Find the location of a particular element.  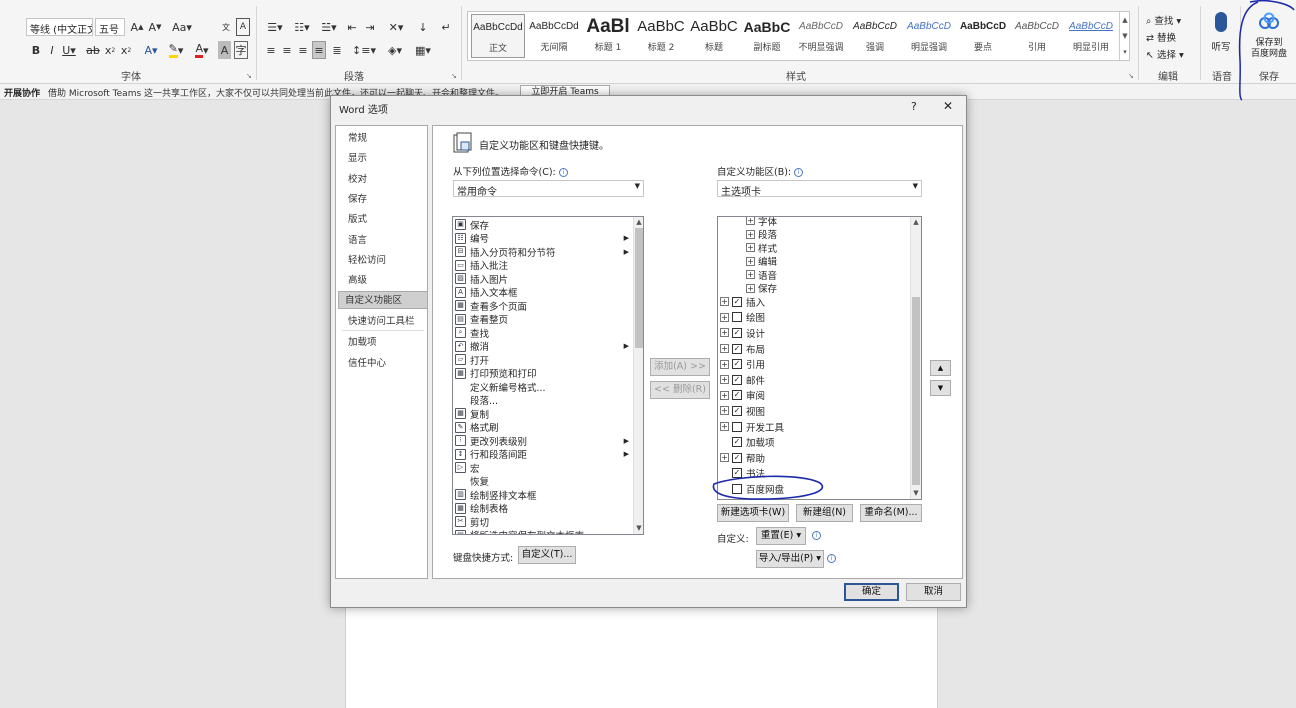

font-size-select: 五号 is located at coordinates (110, 27).